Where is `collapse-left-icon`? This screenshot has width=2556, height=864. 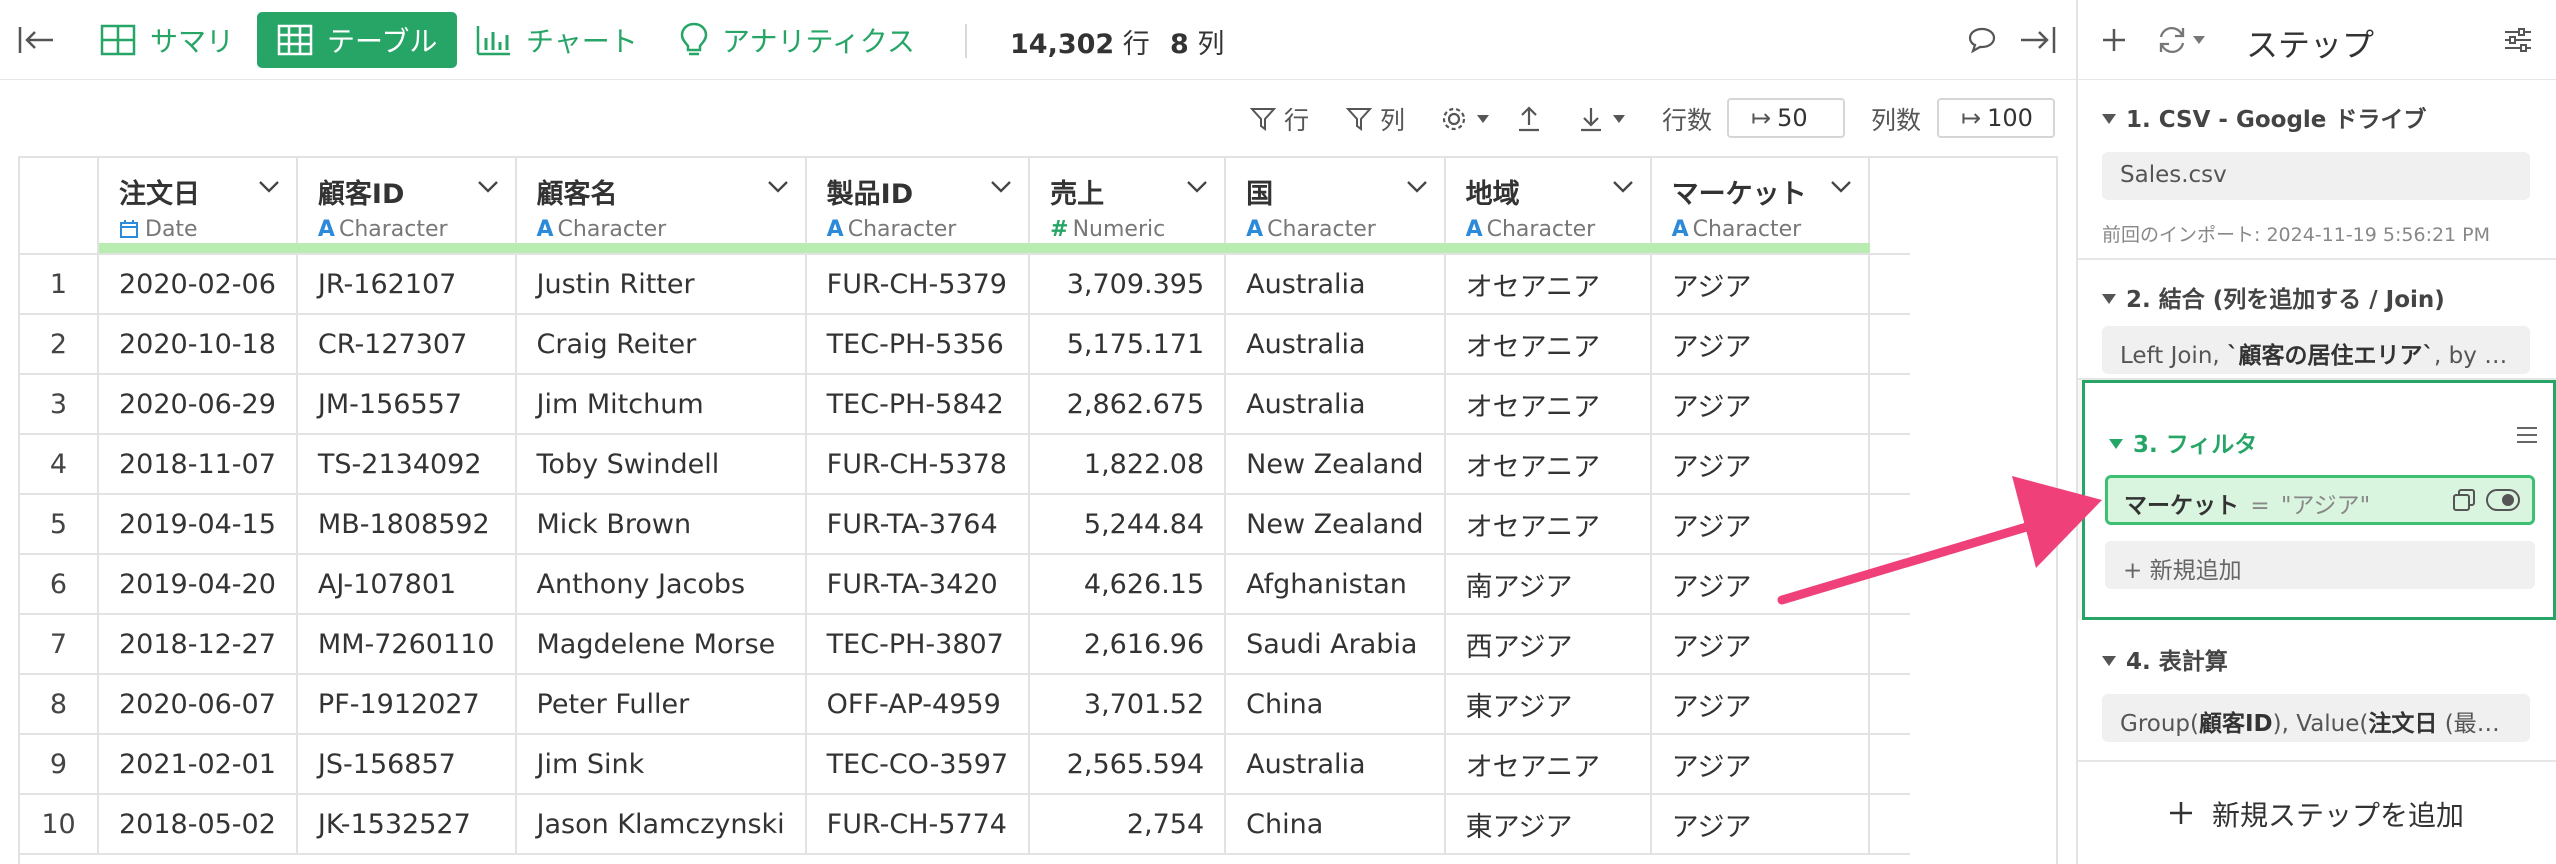
collapse-left-icon is located at coordinates (36, 40).